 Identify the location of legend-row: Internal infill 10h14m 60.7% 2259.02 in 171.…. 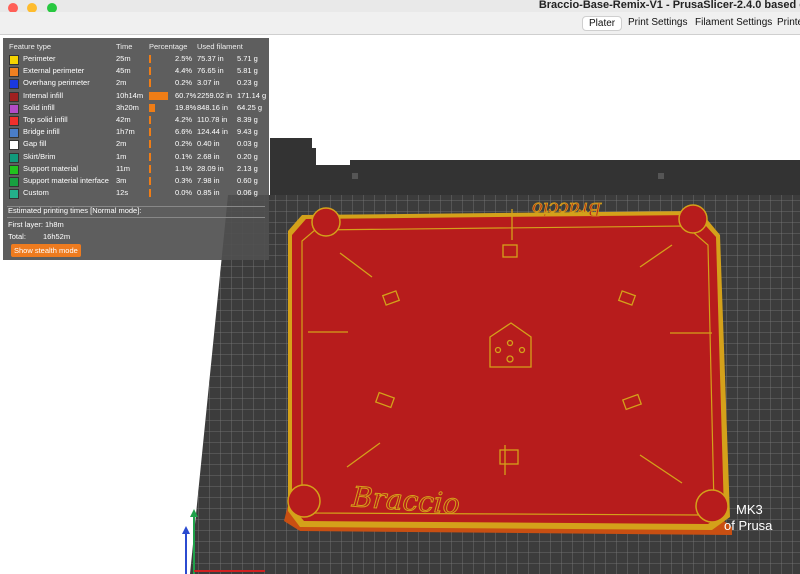
(136, 96).